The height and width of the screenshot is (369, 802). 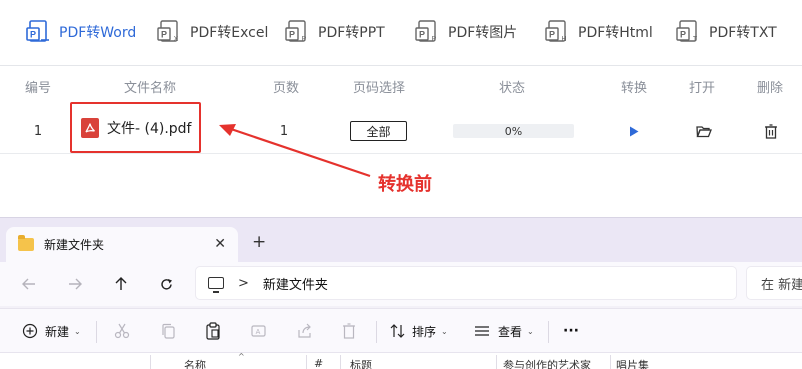 I want to click on column-header-artists: 参与创作的艺术家, so click(x=555, y=363).